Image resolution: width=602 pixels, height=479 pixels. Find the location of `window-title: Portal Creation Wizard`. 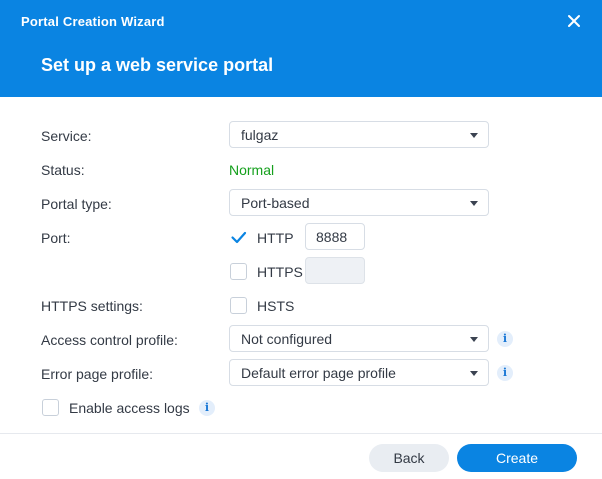

window-title: Portal Creation Wizard is located at coordinates (93, 21).